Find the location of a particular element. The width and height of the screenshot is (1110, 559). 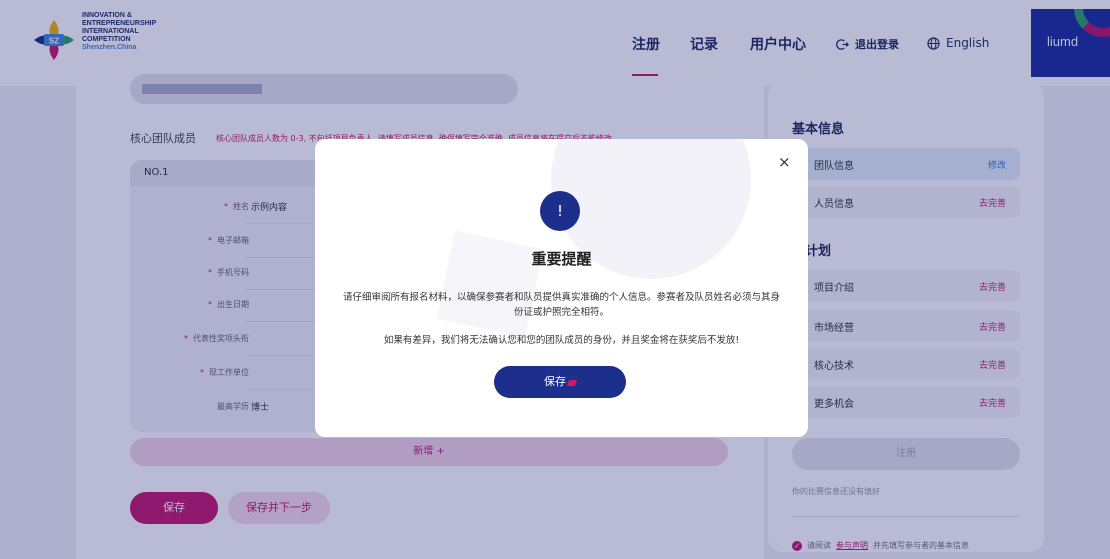

dialog-title: 重要提醒 is located at coordinates (561, 259).